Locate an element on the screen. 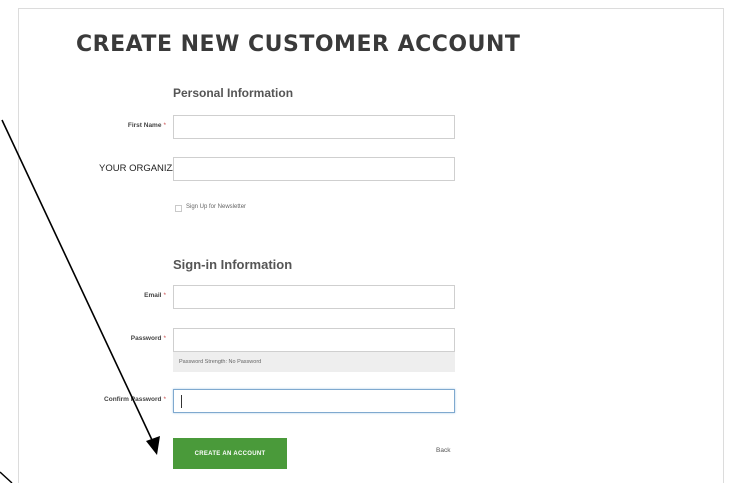  arrow-line is located at coordinates (77, 280).